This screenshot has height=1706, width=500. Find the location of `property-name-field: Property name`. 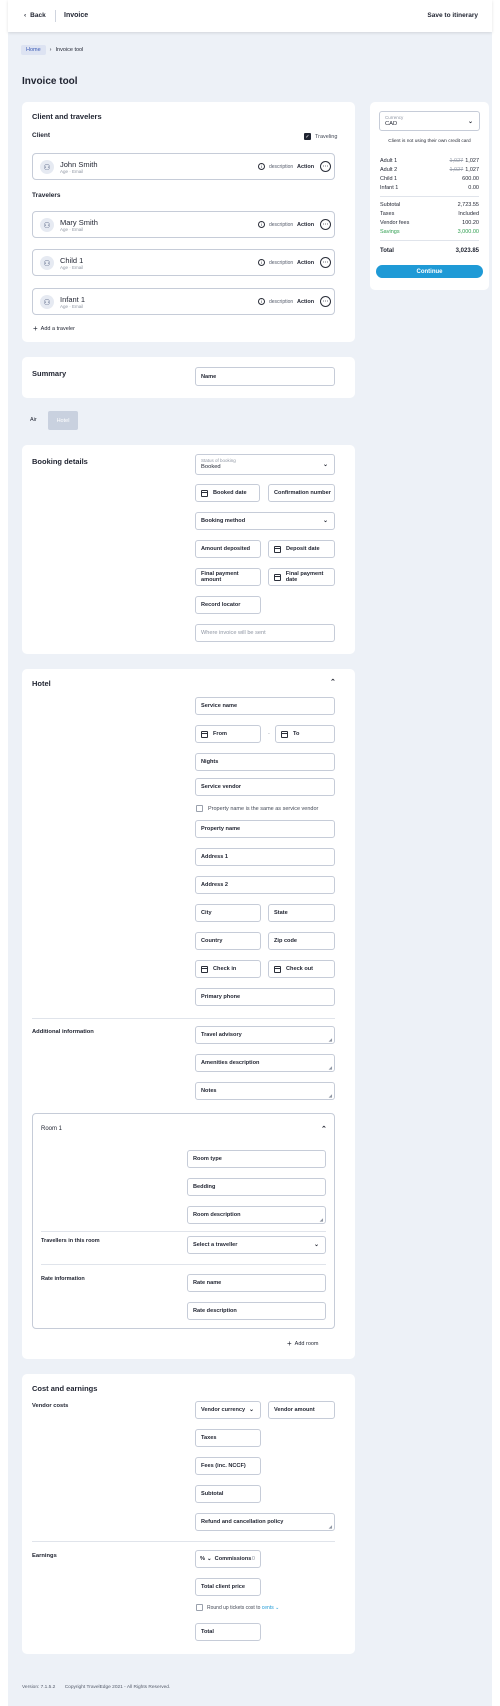

property-name-field: Property name is located at coordinates (265, 829).